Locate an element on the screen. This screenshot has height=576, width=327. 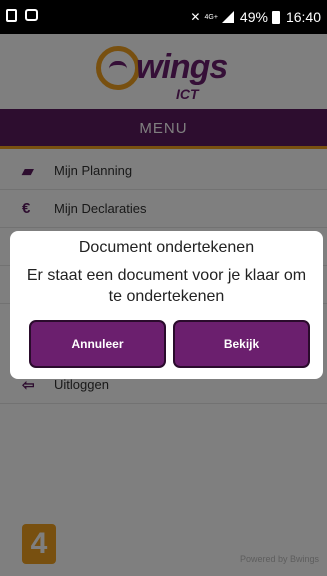
cancel-button: Annuleer is located at coordinates (97, 344).